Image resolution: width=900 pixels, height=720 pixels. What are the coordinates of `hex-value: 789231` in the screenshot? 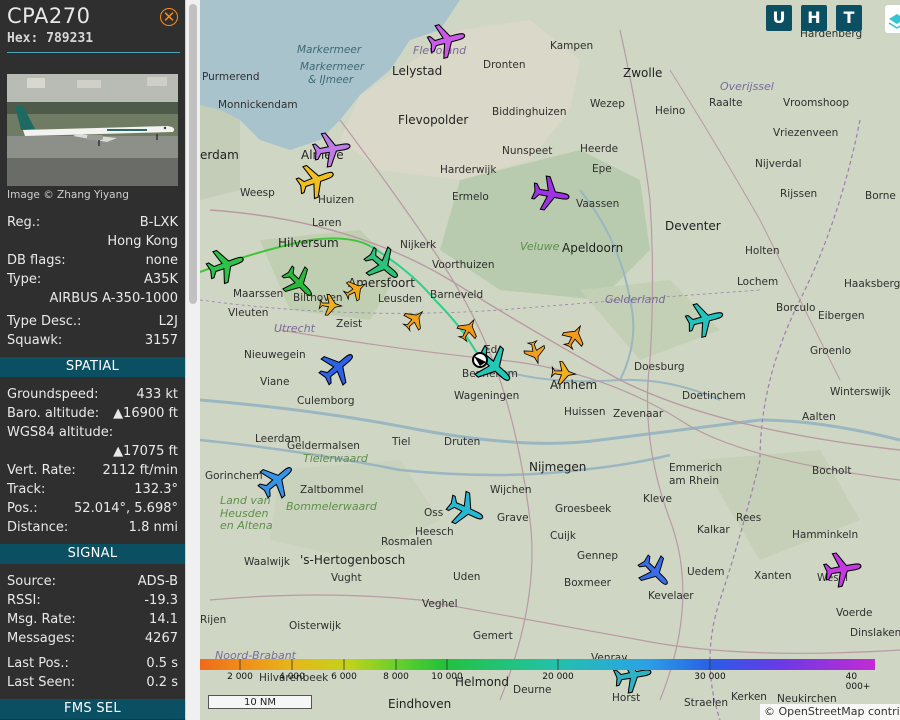 It's located at (70, 38).